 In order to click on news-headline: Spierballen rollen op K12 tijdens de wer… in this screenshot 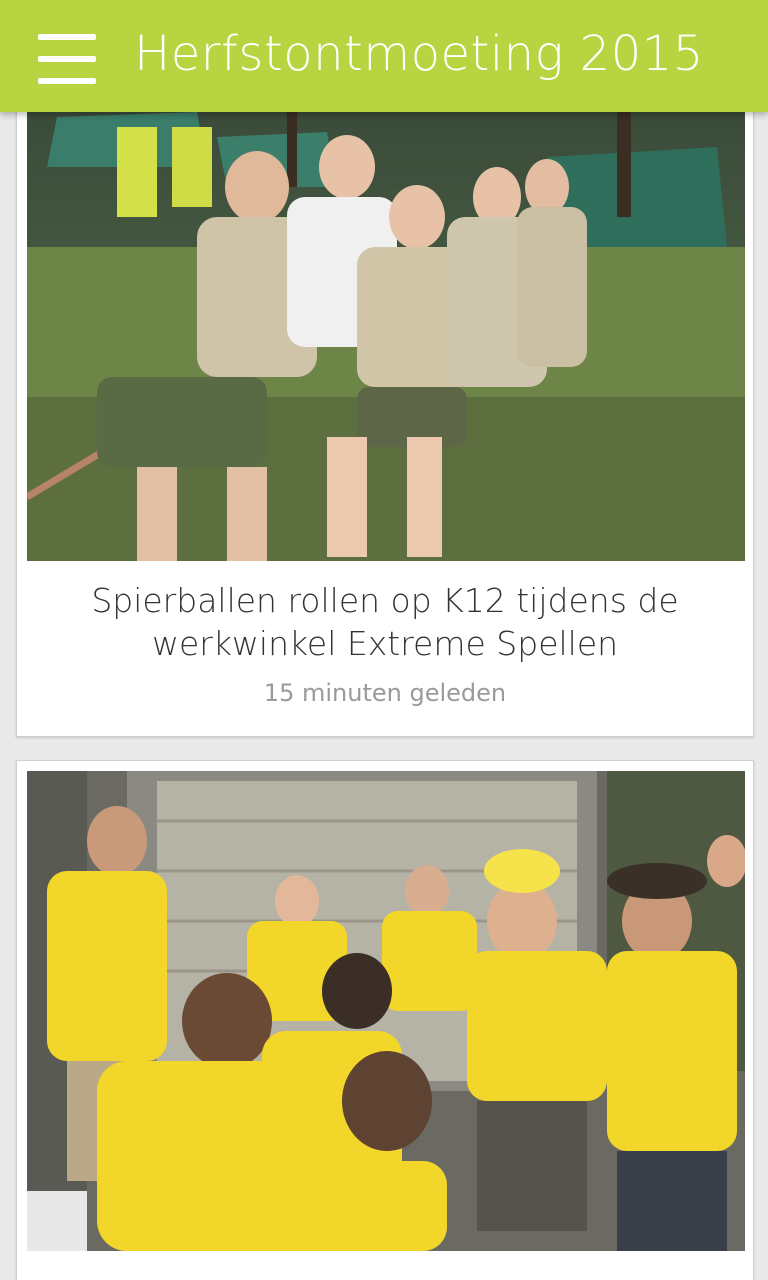, I will do `click(385, 622)`.